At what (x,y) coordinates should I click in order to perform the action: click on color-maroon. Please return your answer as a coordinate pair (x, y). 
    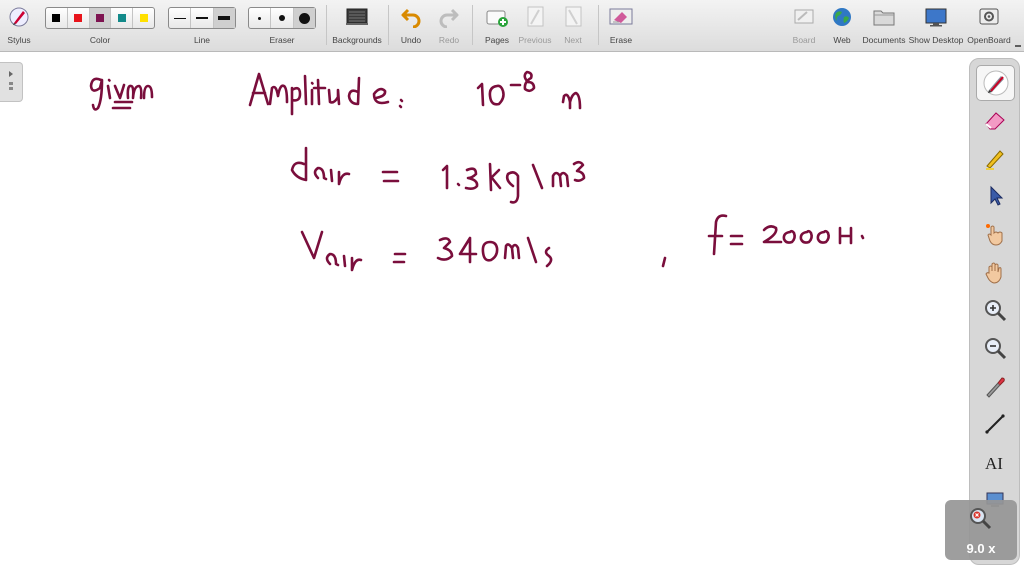
    Looking at the image, I should click on (100, 18).